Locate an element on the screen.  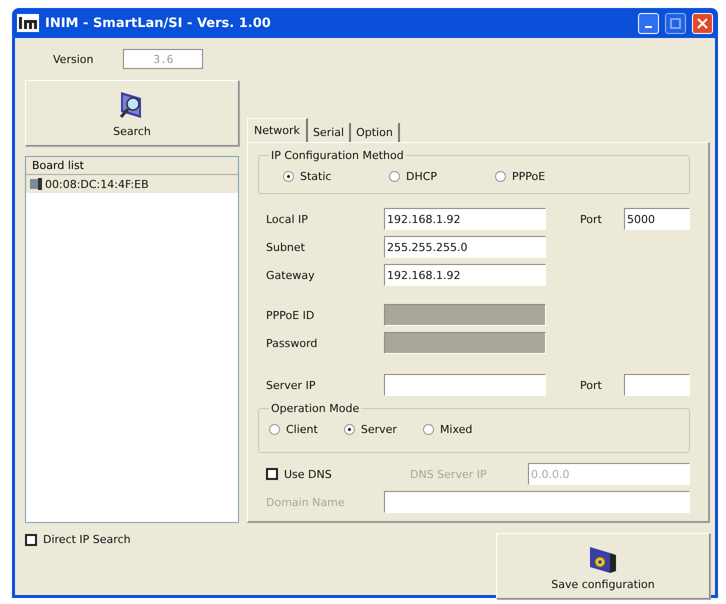
version-label: Version is located at coordinates (73, 59).